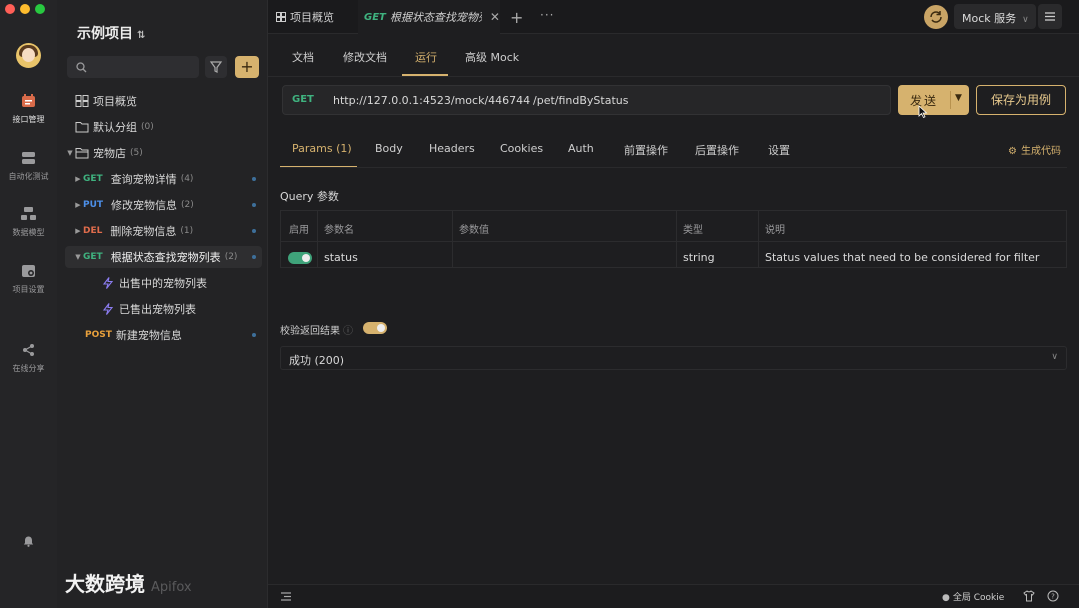 The height and width of the screenshot is (608, 1079). Describe the element at coordinates (40, 9) in the screenshot. I see `zoom-window-button` at that location.